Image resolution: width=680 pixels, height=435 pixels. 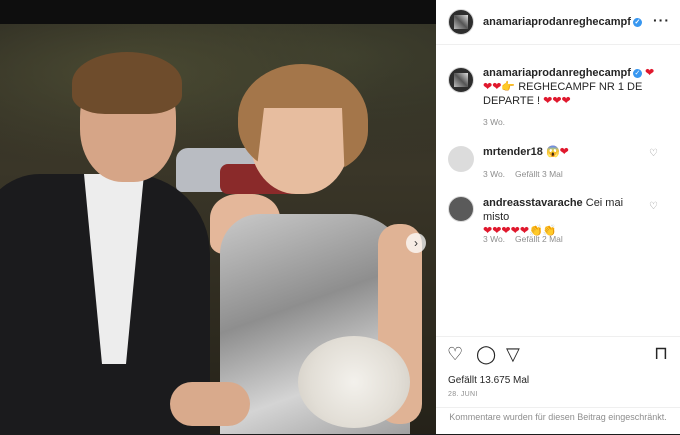 What do you see at coordinates (661, 20) in the screenshot?
I see `more-options-icon: ···` at bounding box center [661, 20].